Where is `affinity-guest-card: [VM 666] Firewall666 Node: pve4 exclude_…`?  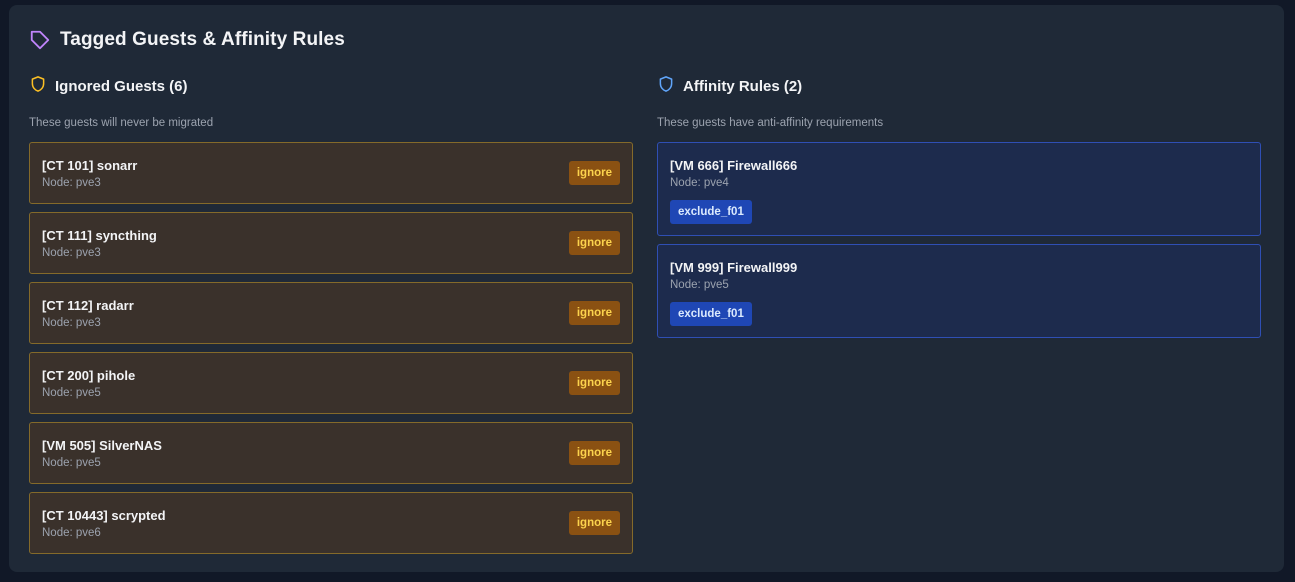
affinity-guest-card: [VM 666] Firewall666 Node: pve4 exclude_… is located at coordinates (959, 189).